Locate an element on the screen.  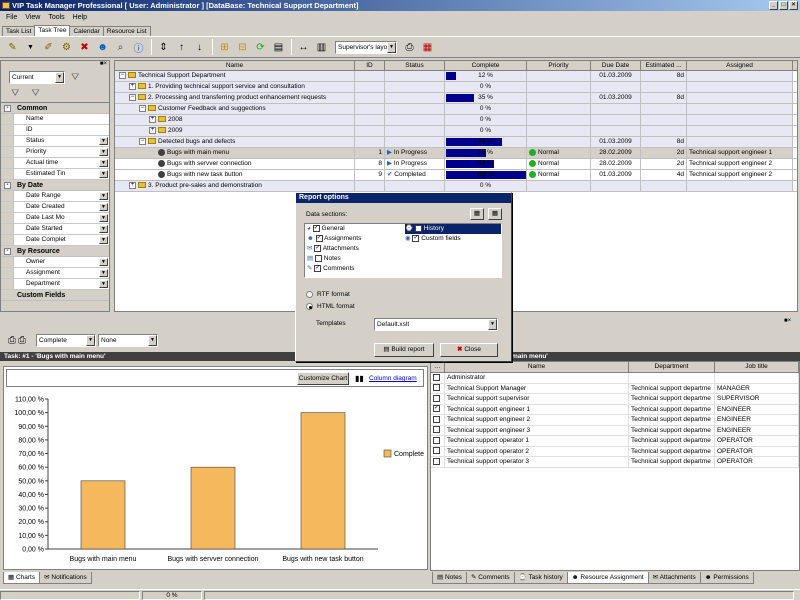
section-item: ▤ Notes is located at coordinates (324, 259).